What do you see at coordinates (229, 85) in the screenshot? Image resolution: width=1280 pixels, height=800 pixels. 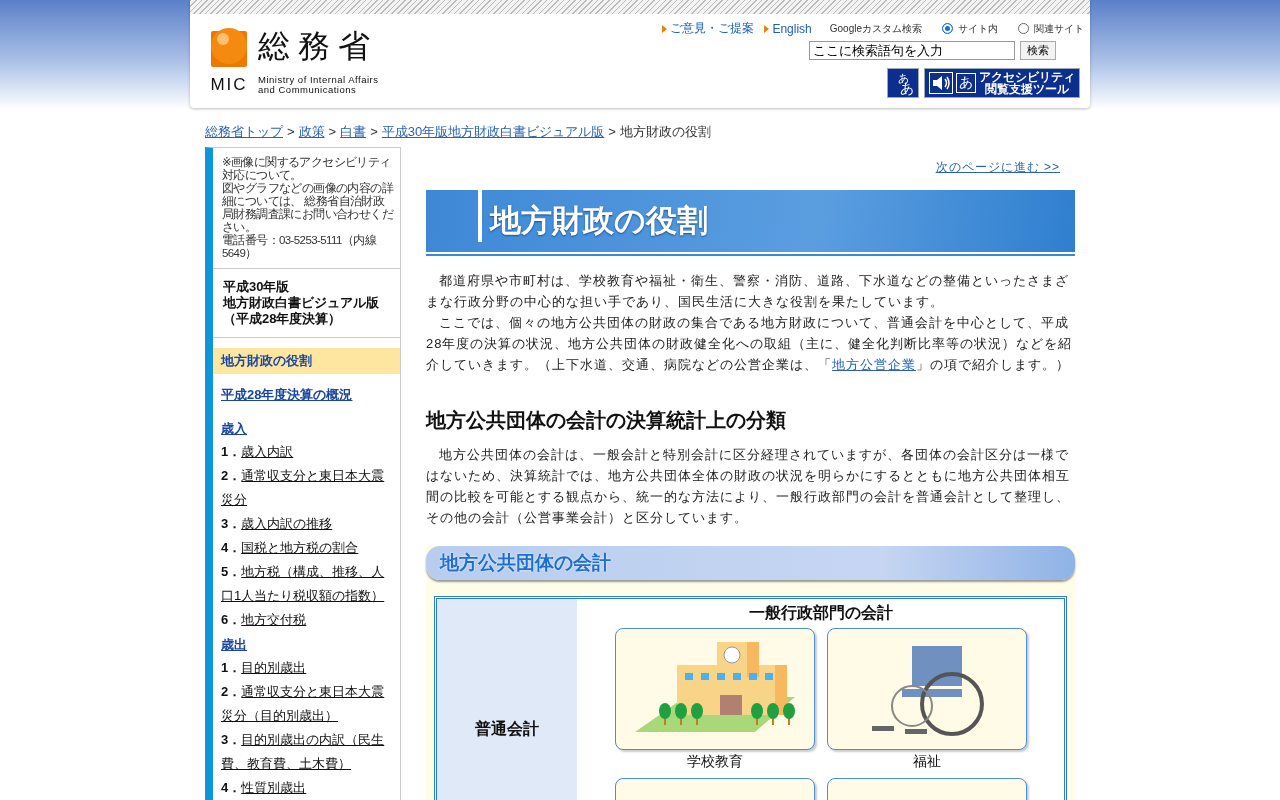 I see `logo-abbreviation: MIC` at bounding box center [229, 85].